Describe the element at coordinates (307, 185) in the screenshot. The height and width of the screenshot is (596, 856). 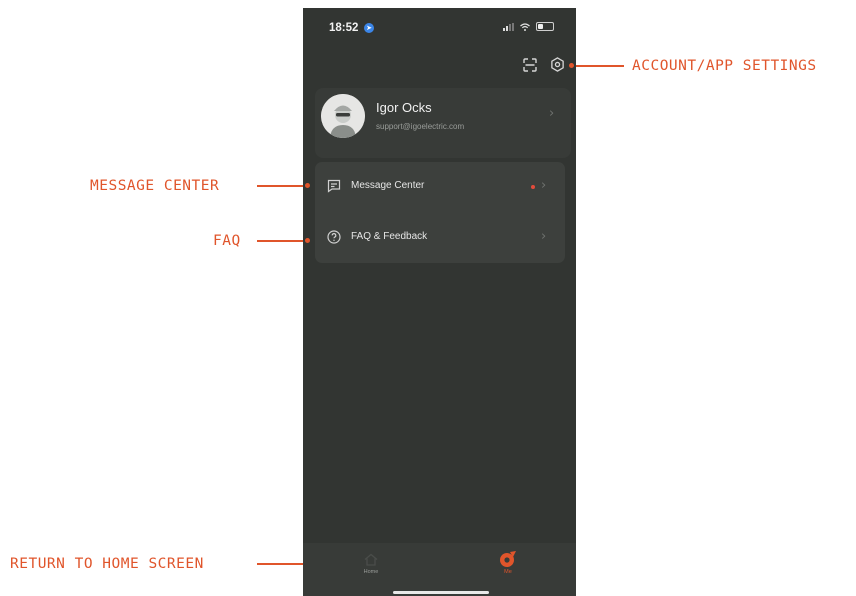
I see `callout-dot-message-center` at that location.